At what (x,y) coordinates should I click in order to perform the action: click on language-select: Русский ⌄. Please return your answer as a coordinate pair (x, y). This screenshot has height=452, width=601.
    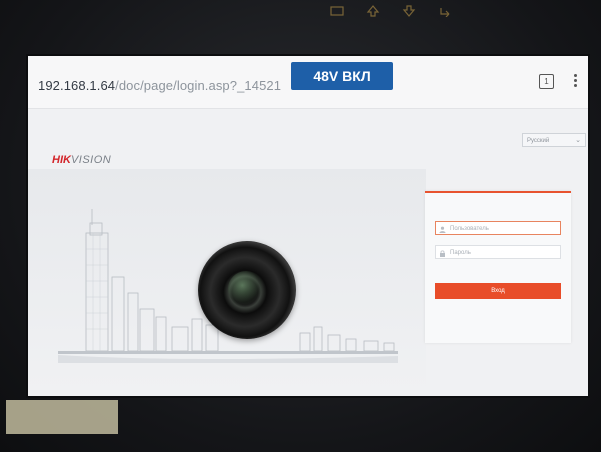
    Looking at the image, I should click on (554, 140).